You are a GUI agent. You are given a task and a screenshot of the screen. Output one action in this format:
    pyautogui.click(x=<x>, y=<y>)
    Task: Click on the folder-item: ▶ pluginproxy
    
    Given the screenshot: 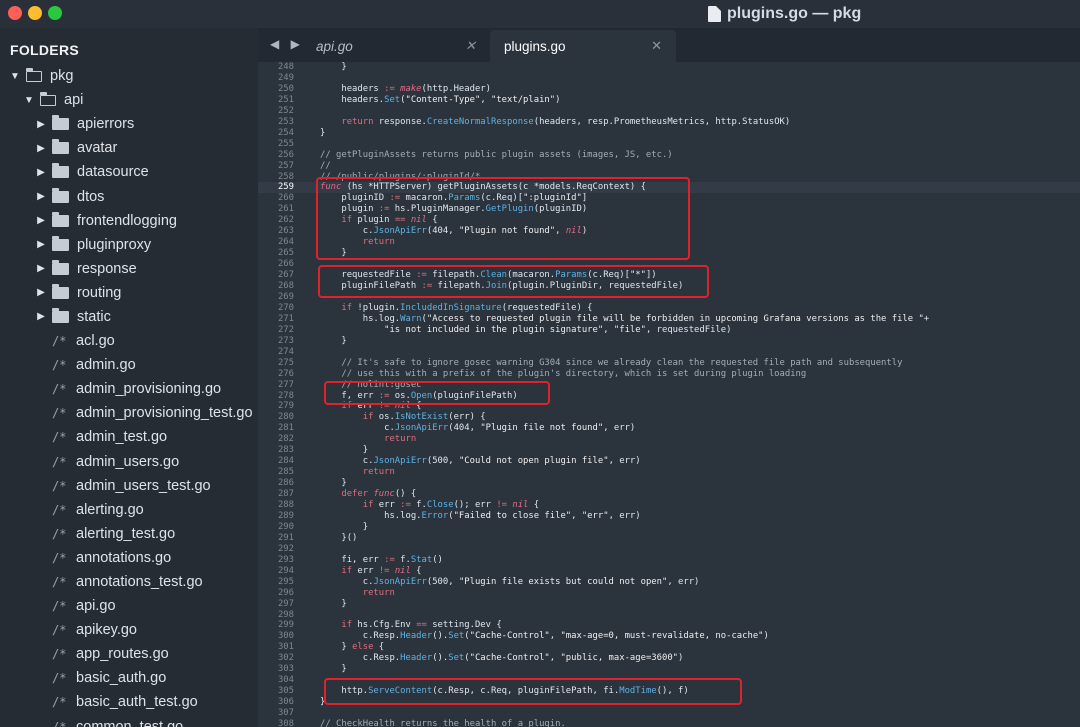 What is the action you would take?
    pyautogui.click(x=129, y=245)
    